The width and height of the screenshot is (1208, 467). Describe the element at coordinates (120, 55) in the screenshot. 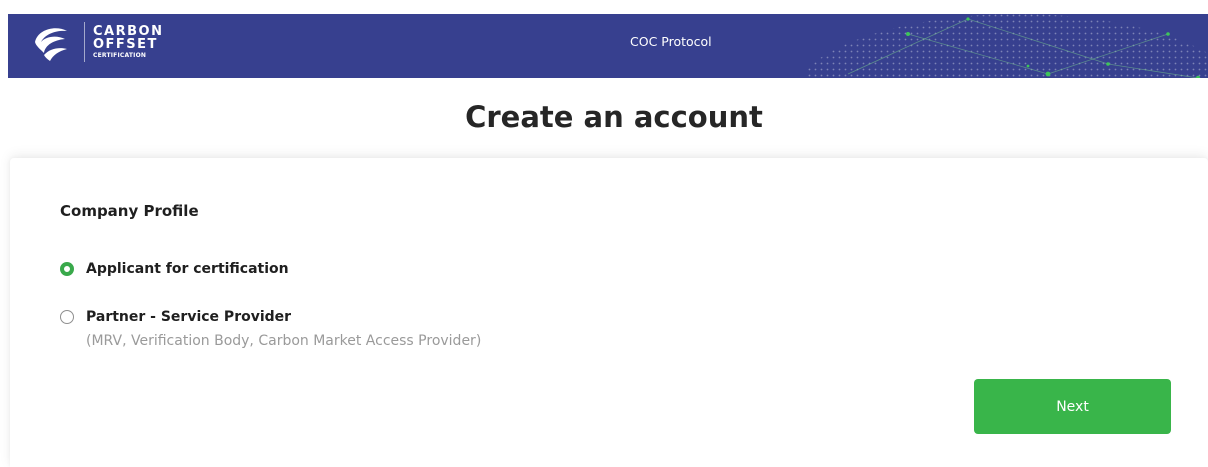

I see `logo-line-3: CERTIFICATION` at that location.